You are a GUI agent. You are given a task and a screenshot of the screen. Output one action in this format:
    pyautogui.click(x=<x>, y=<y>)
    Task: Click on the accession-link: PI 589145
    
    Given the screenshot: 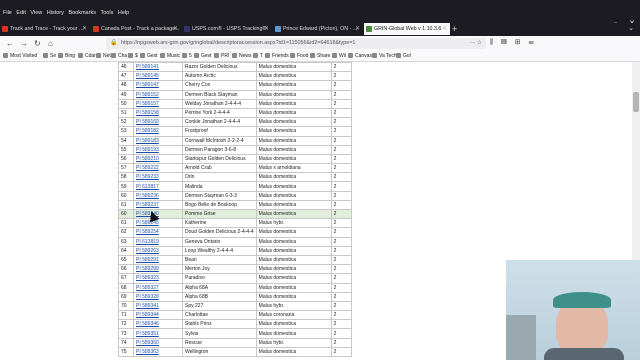 What is the action you would take?
    pyautogui.click(x=158, y=76)
    